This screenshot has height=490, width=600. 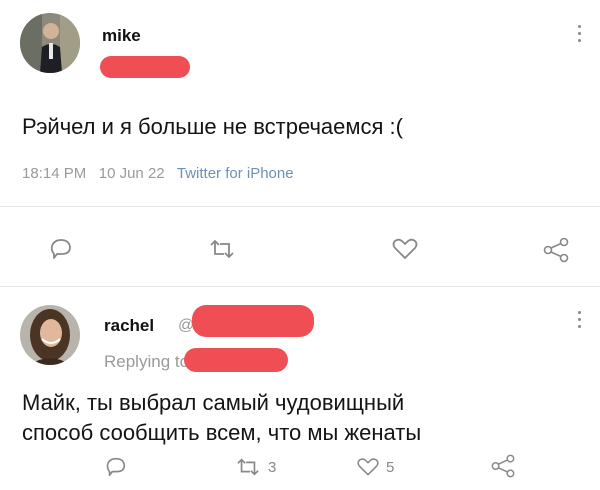 What do you see at coordinates (131, 173) in the screenshot?
I see `tweet-date: 10 Jun 22` at bounding box center [131, 173].